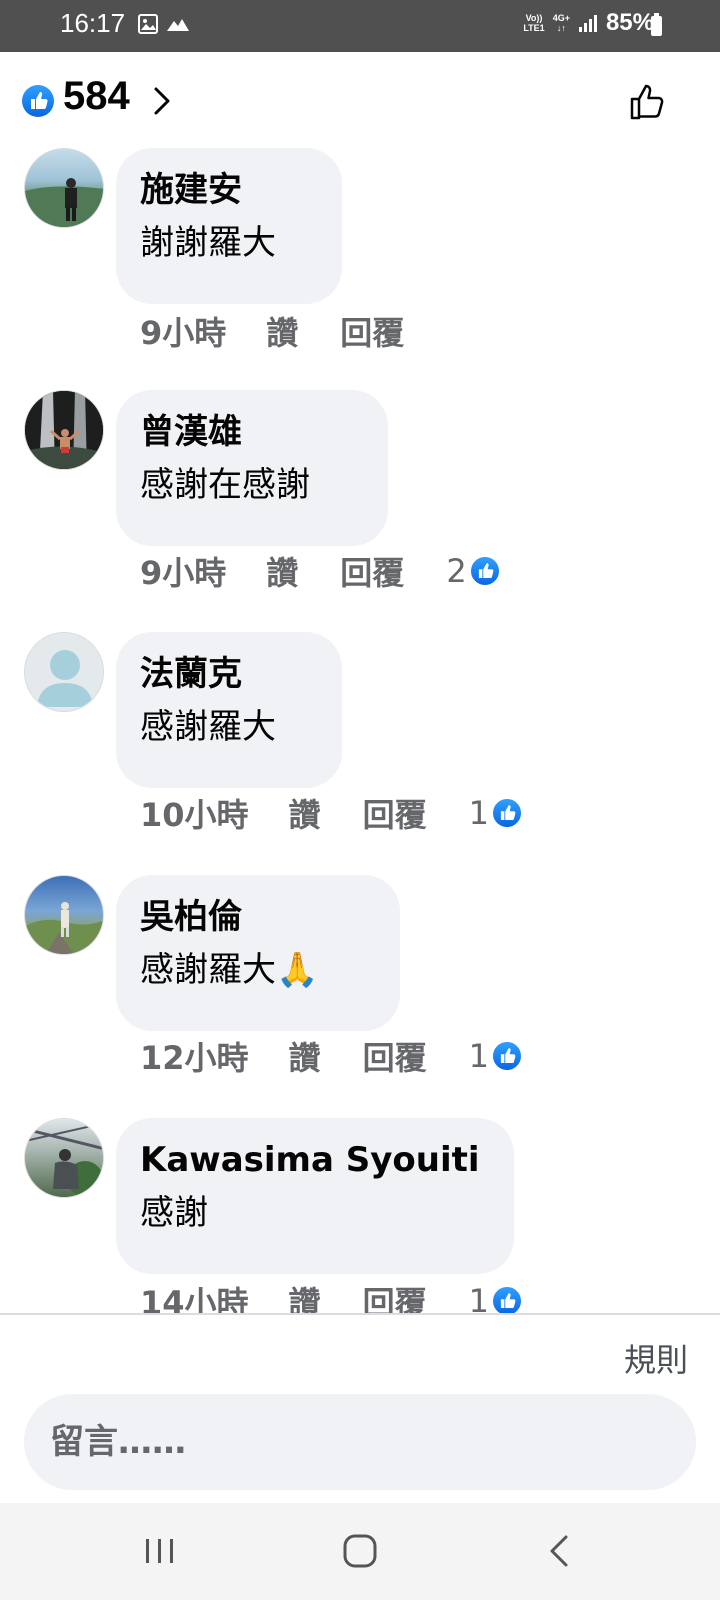 The height and width of the screenshot is (1600, 720). What do you see at coordinates (656, 1358) in the screenshot?
I see `rules-link: 規則` at bounding box center [656, 1358].